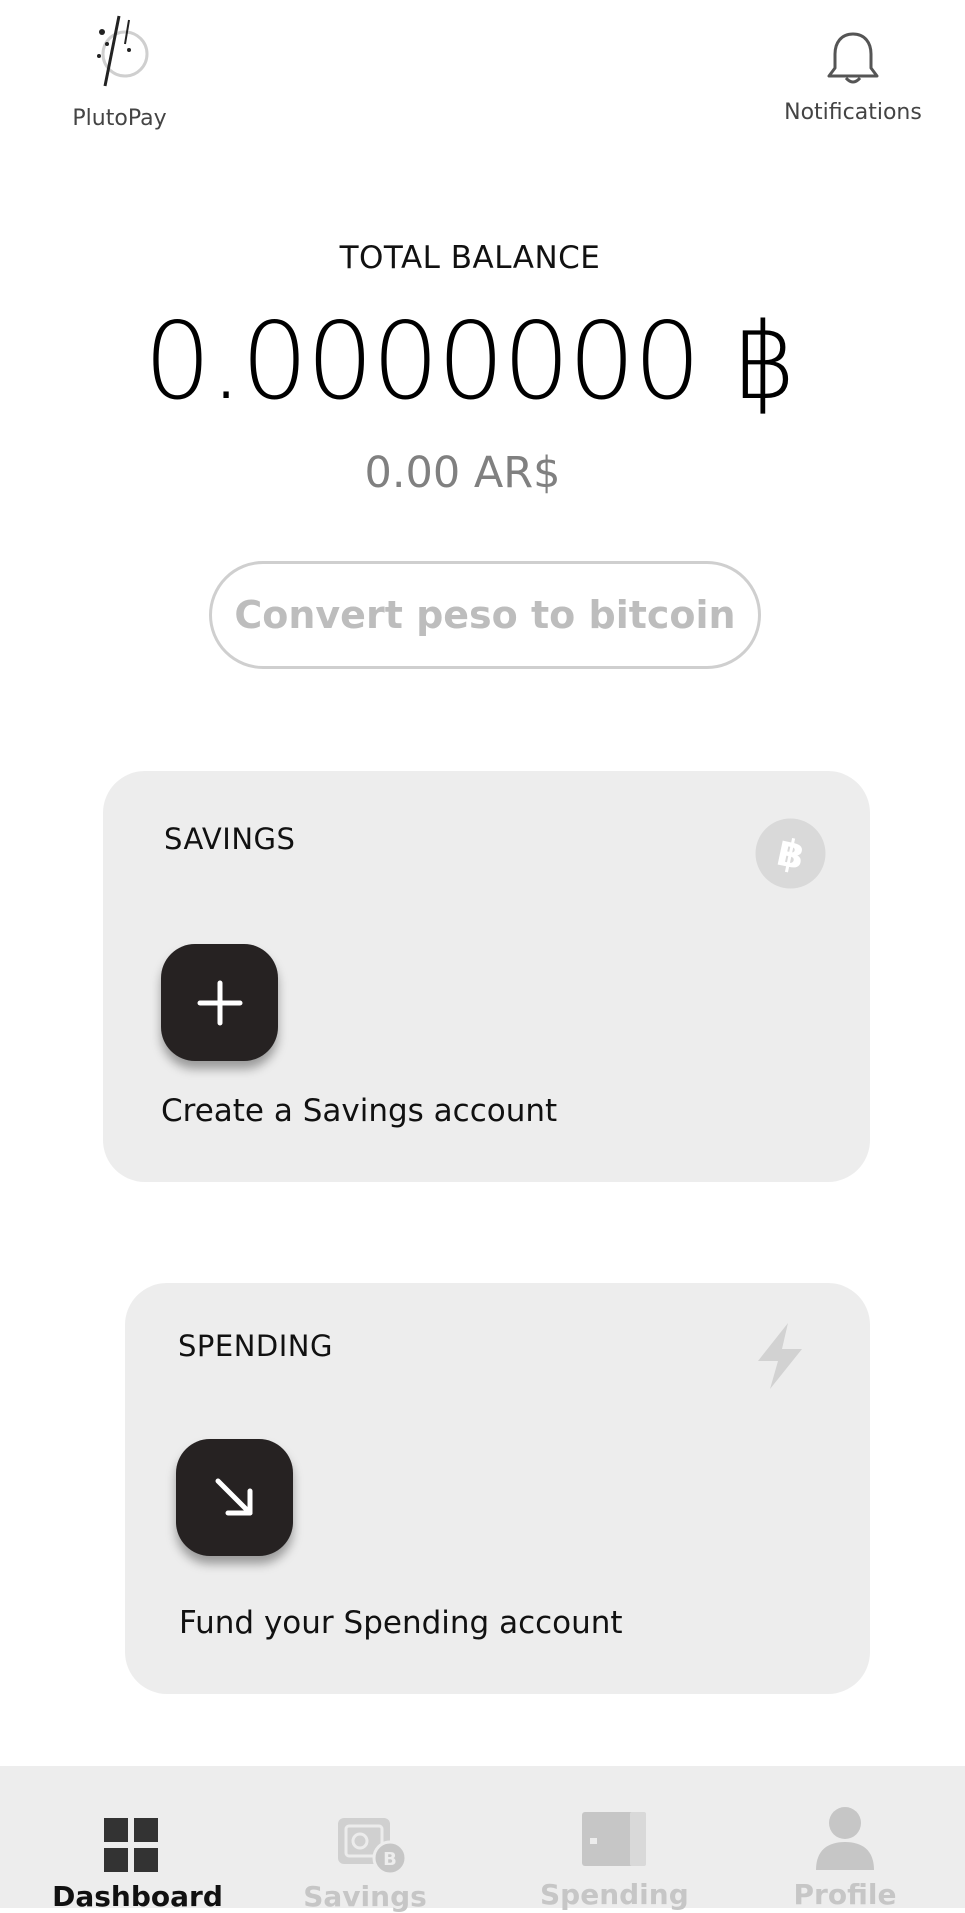 Image resolution: width=965 pixels, height=1913 pixels. I want to click on grid-icon, so click(131, 1845).